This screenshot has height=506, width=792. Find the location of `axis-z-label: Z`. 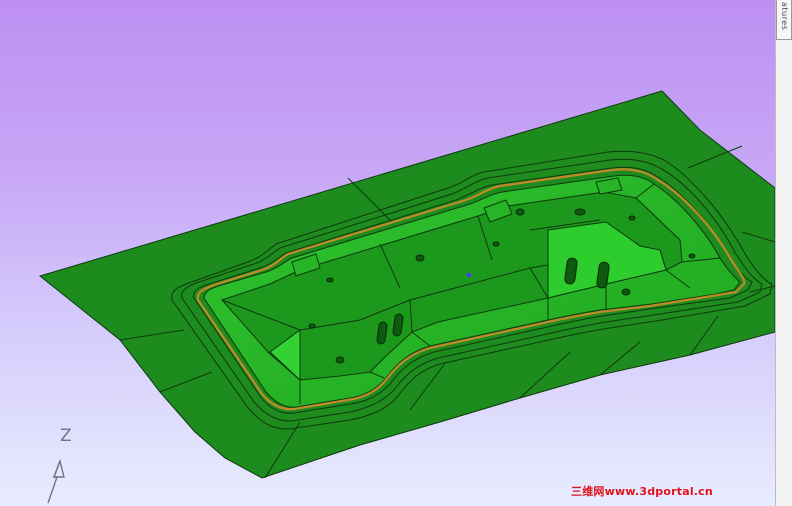

axis-z-label: Z is located at coordinates (66, 436).